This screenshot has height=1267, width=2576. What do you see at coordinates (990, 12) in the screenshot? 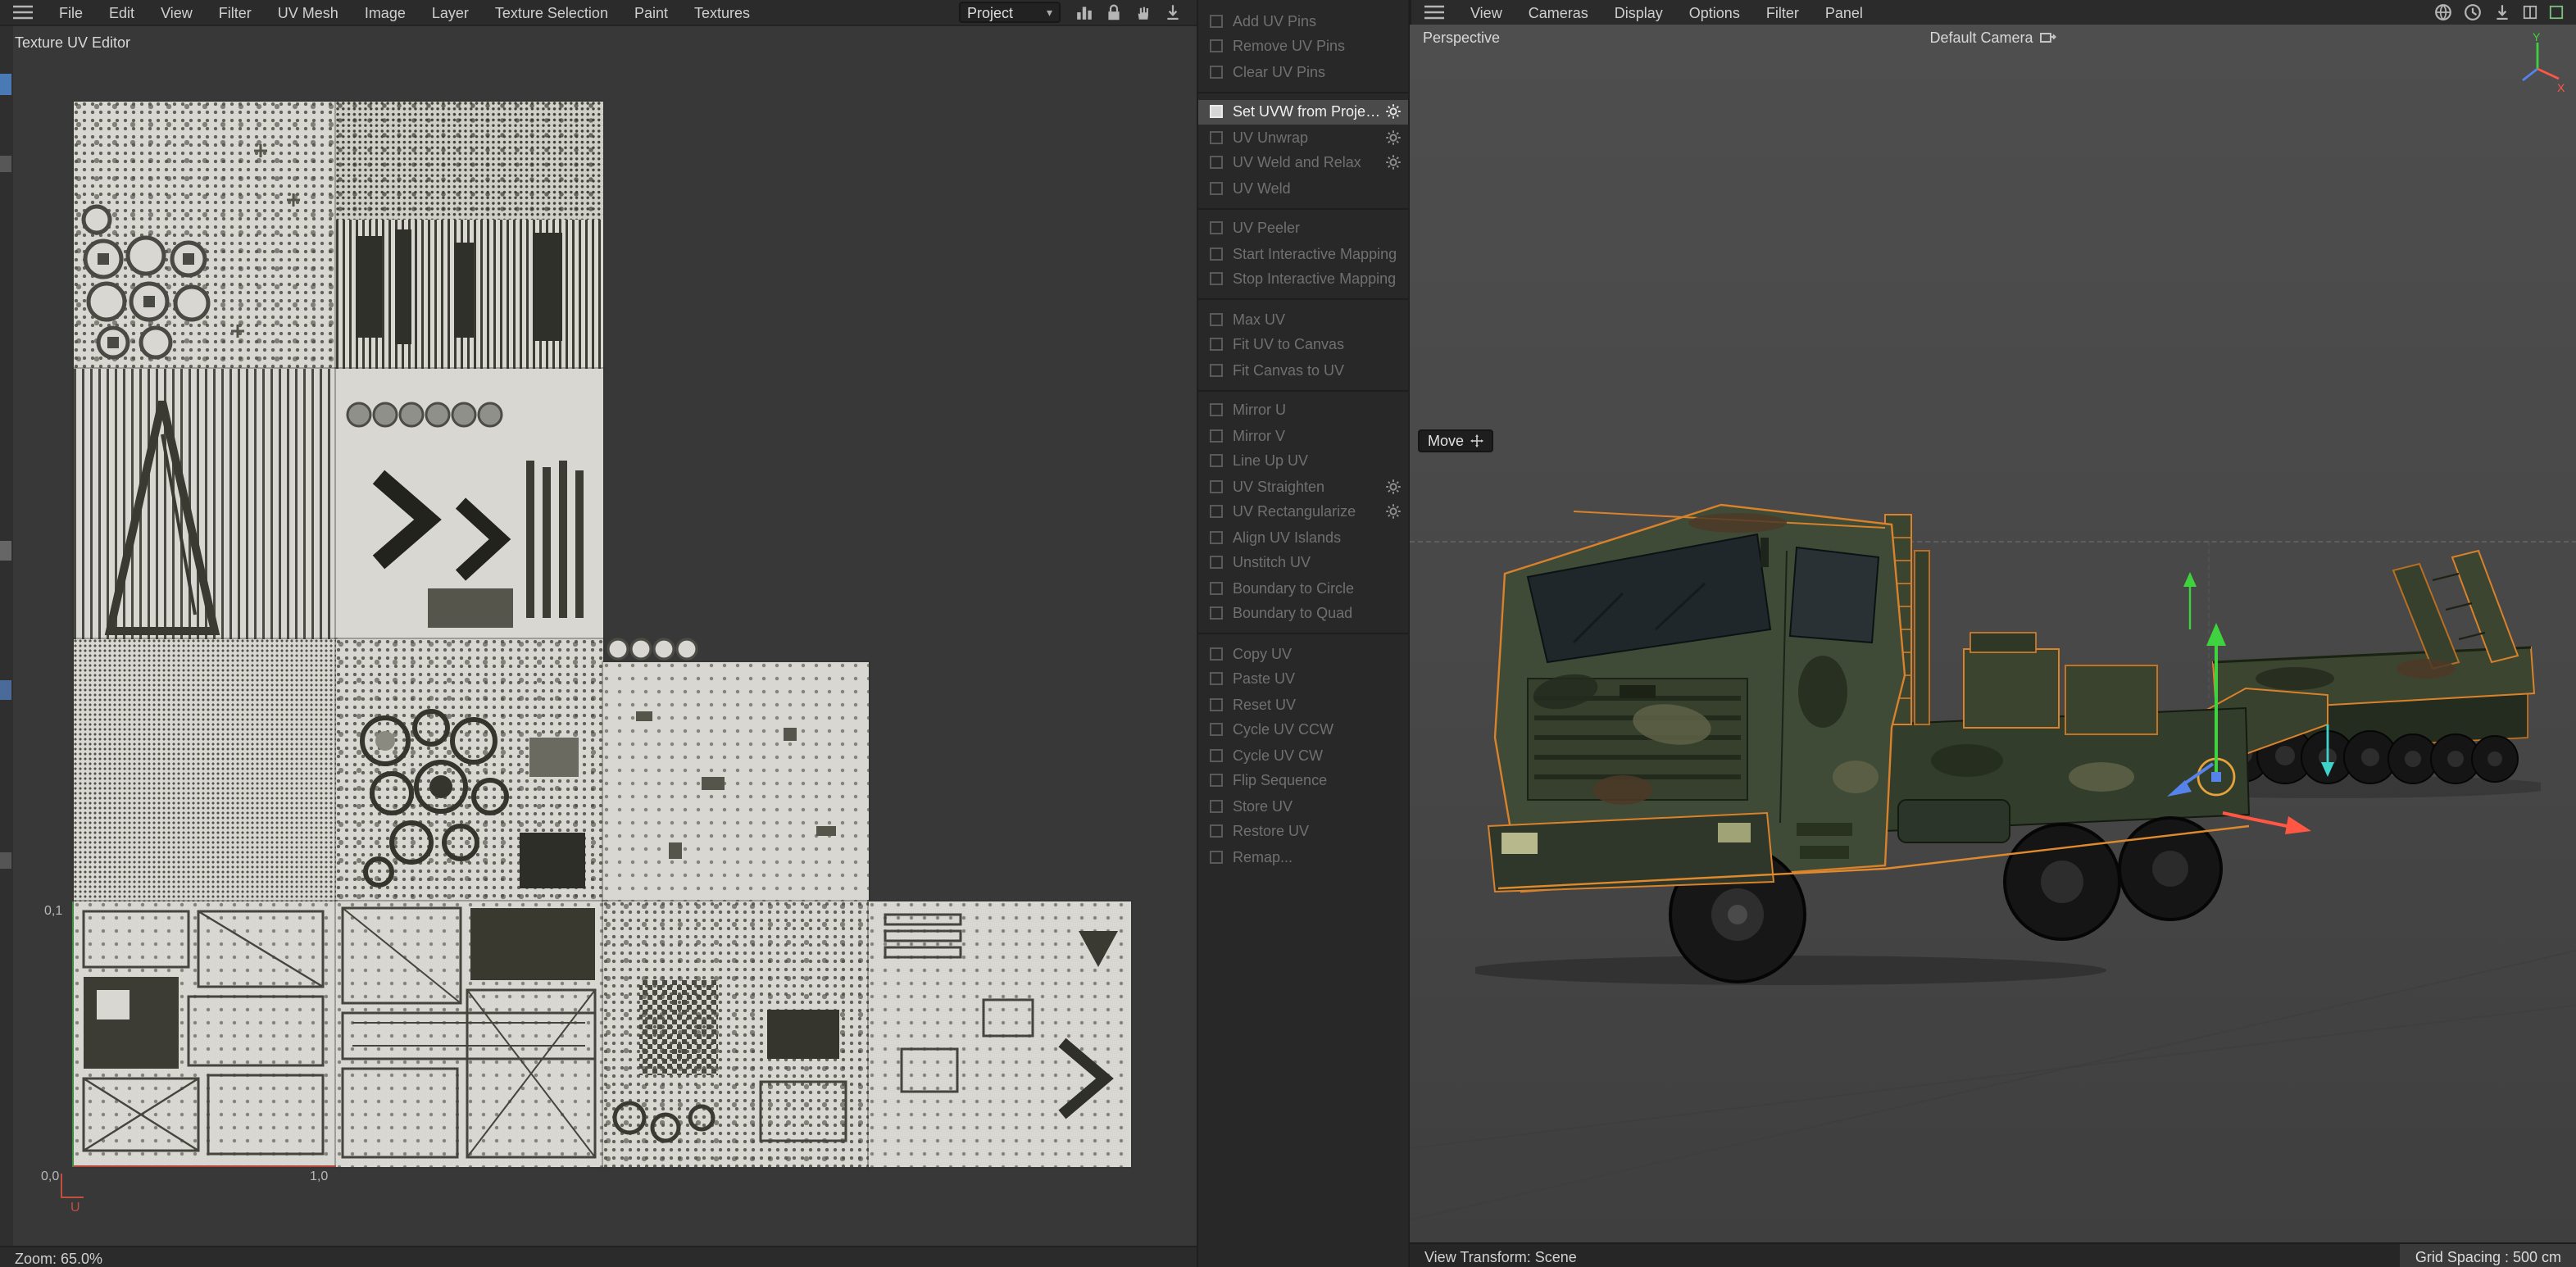
I see `project-dropdown-value: Project` at bounding box center [990, 12].